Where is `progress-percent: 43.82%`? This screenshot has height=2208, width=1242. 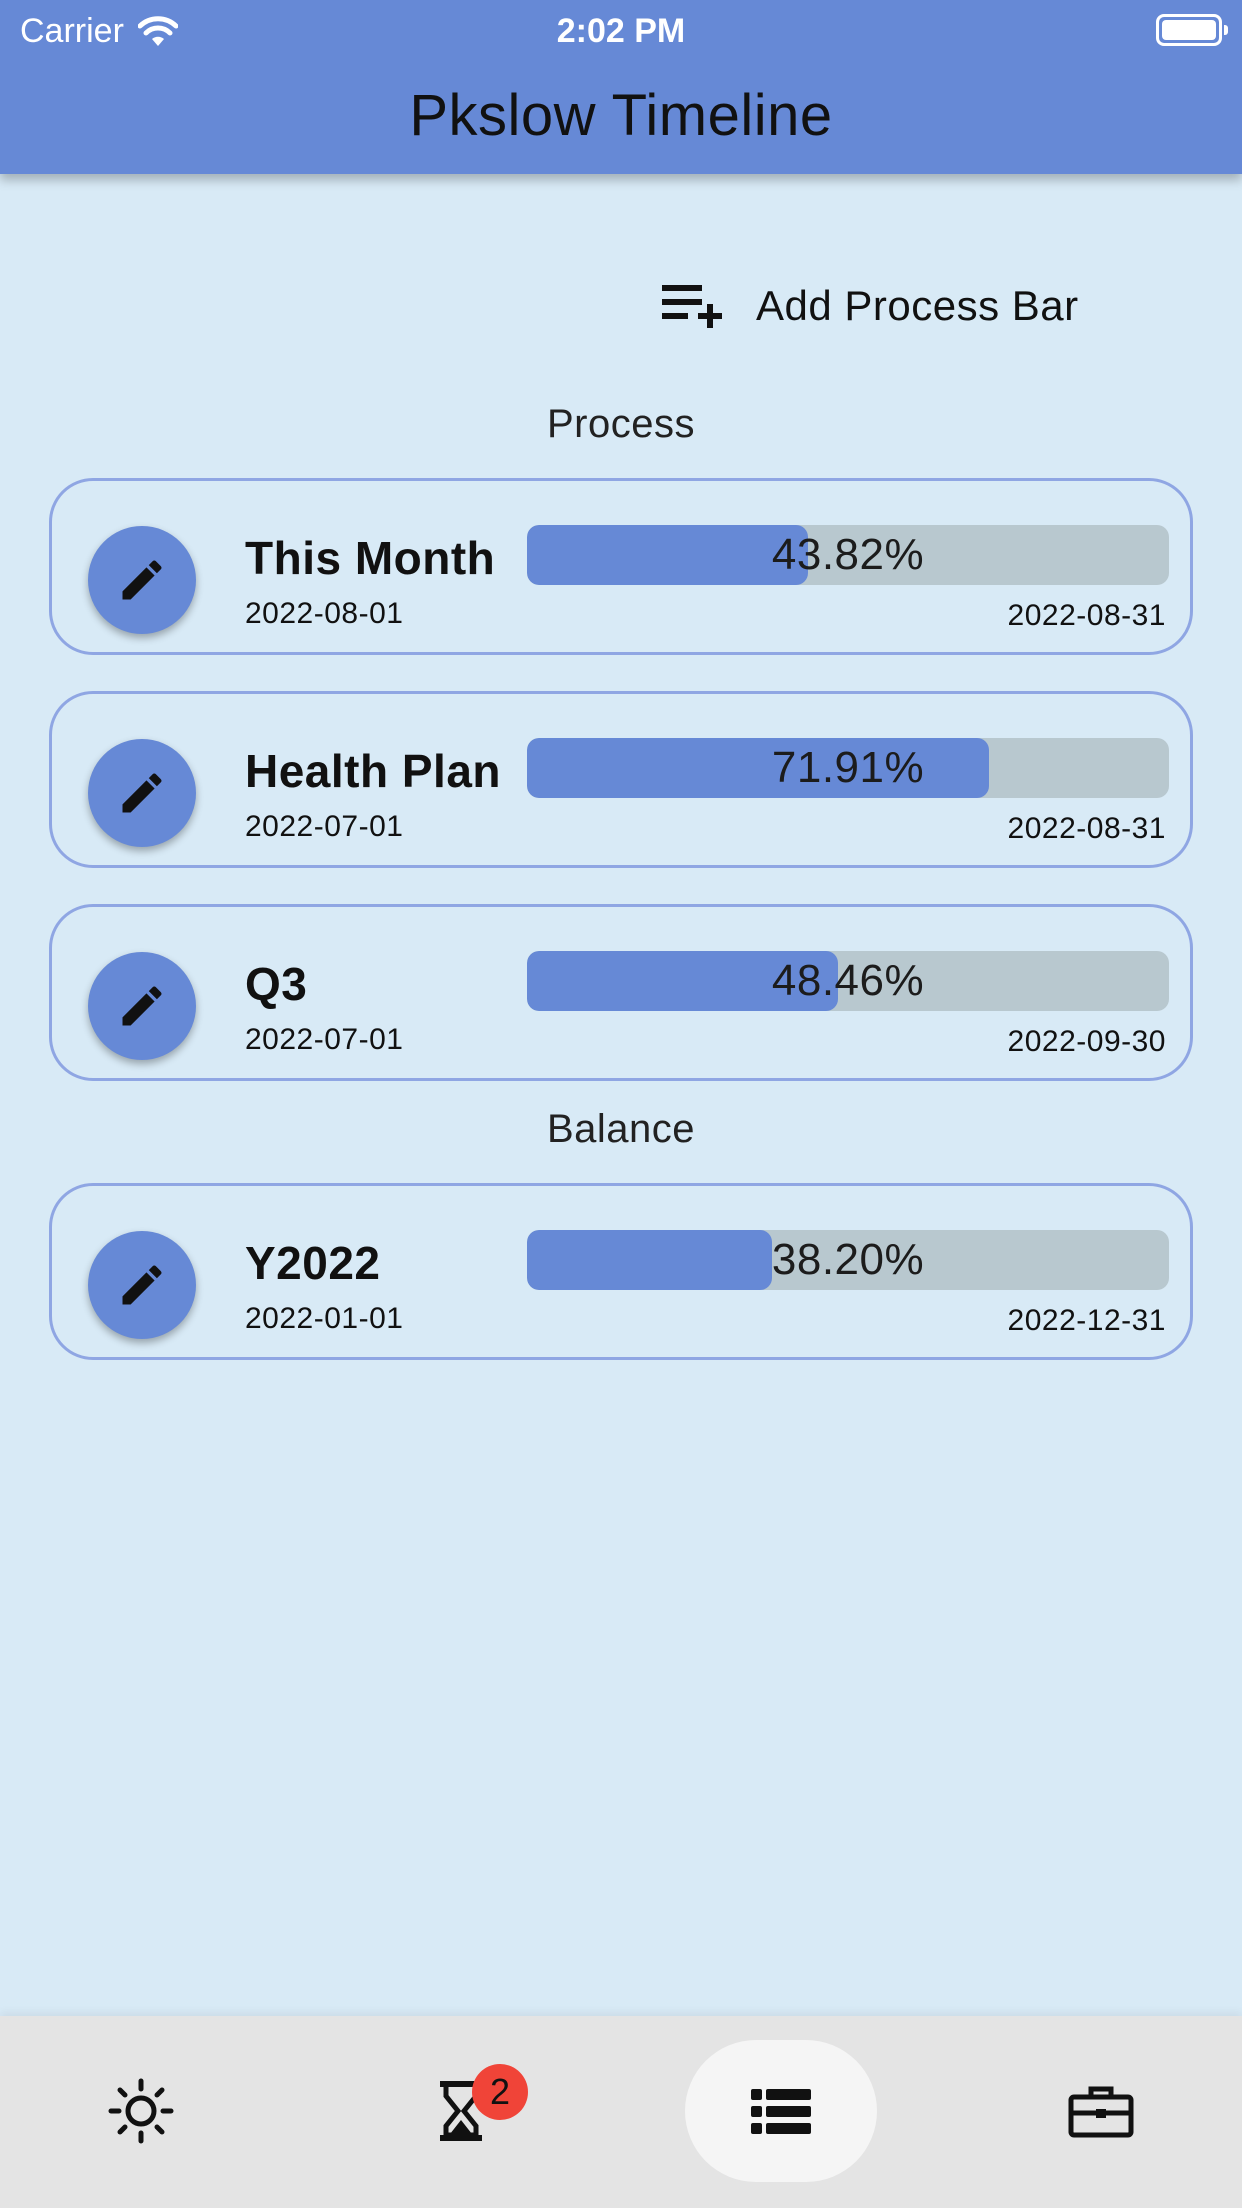 progress-percent: 43.82% is located at coordinates (848, 554).